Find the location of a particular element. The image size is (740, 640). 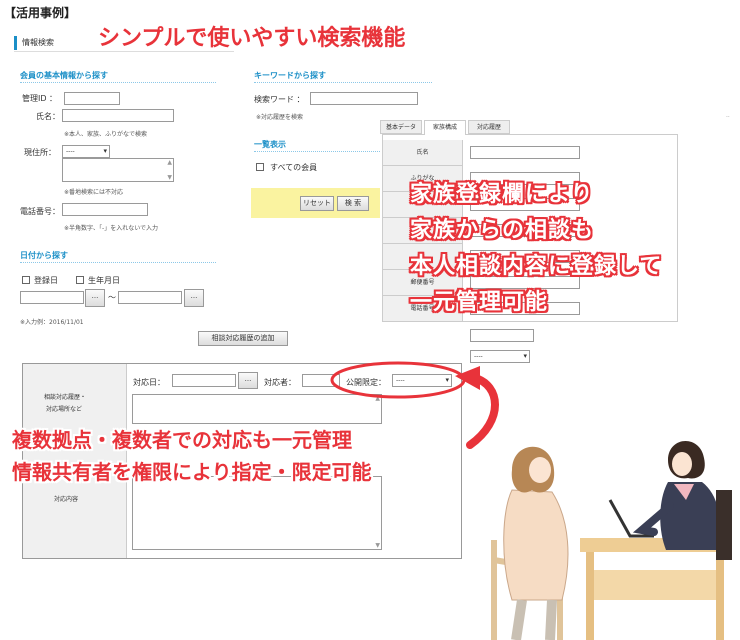

address-note: ※番地検索には不対応 is located at coordinates (94, 192).